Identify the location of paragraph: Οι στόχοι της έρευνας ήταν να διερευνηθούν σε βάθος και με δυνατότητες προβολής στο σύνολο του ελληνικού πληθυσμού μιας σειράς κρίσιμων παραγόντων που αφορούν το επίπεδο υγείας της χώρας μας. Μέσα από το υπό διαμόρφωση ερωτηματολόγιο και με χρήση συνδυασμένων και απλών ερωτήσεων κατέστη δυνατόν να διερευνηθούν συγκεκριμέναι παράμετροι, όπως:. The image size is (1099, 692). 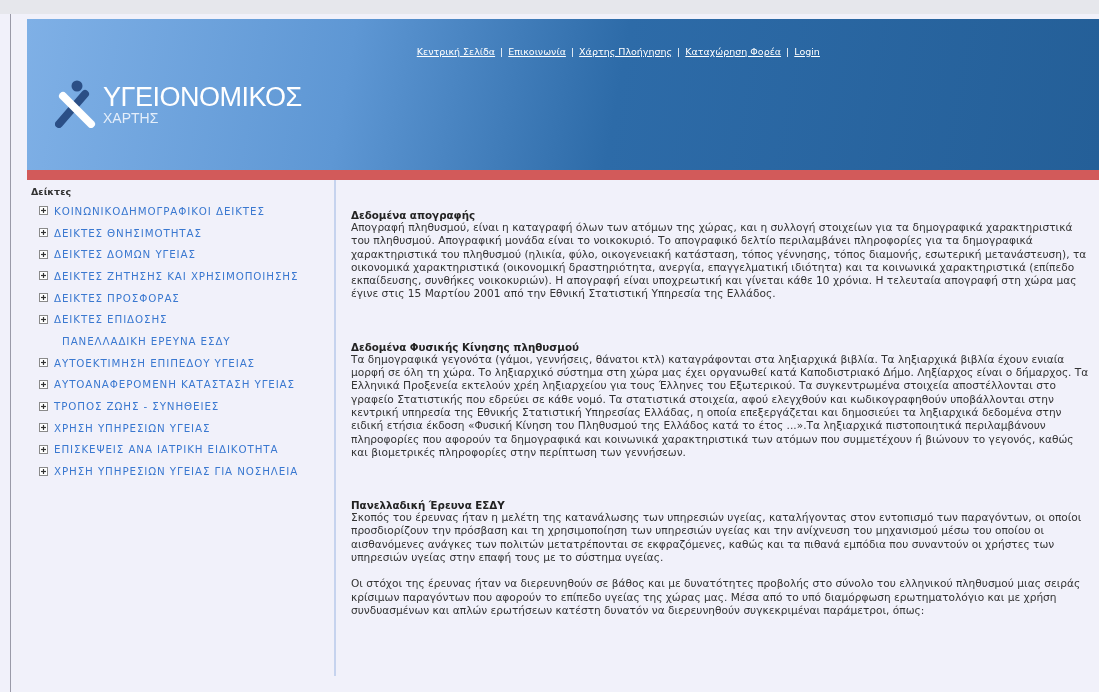
(716, 597).